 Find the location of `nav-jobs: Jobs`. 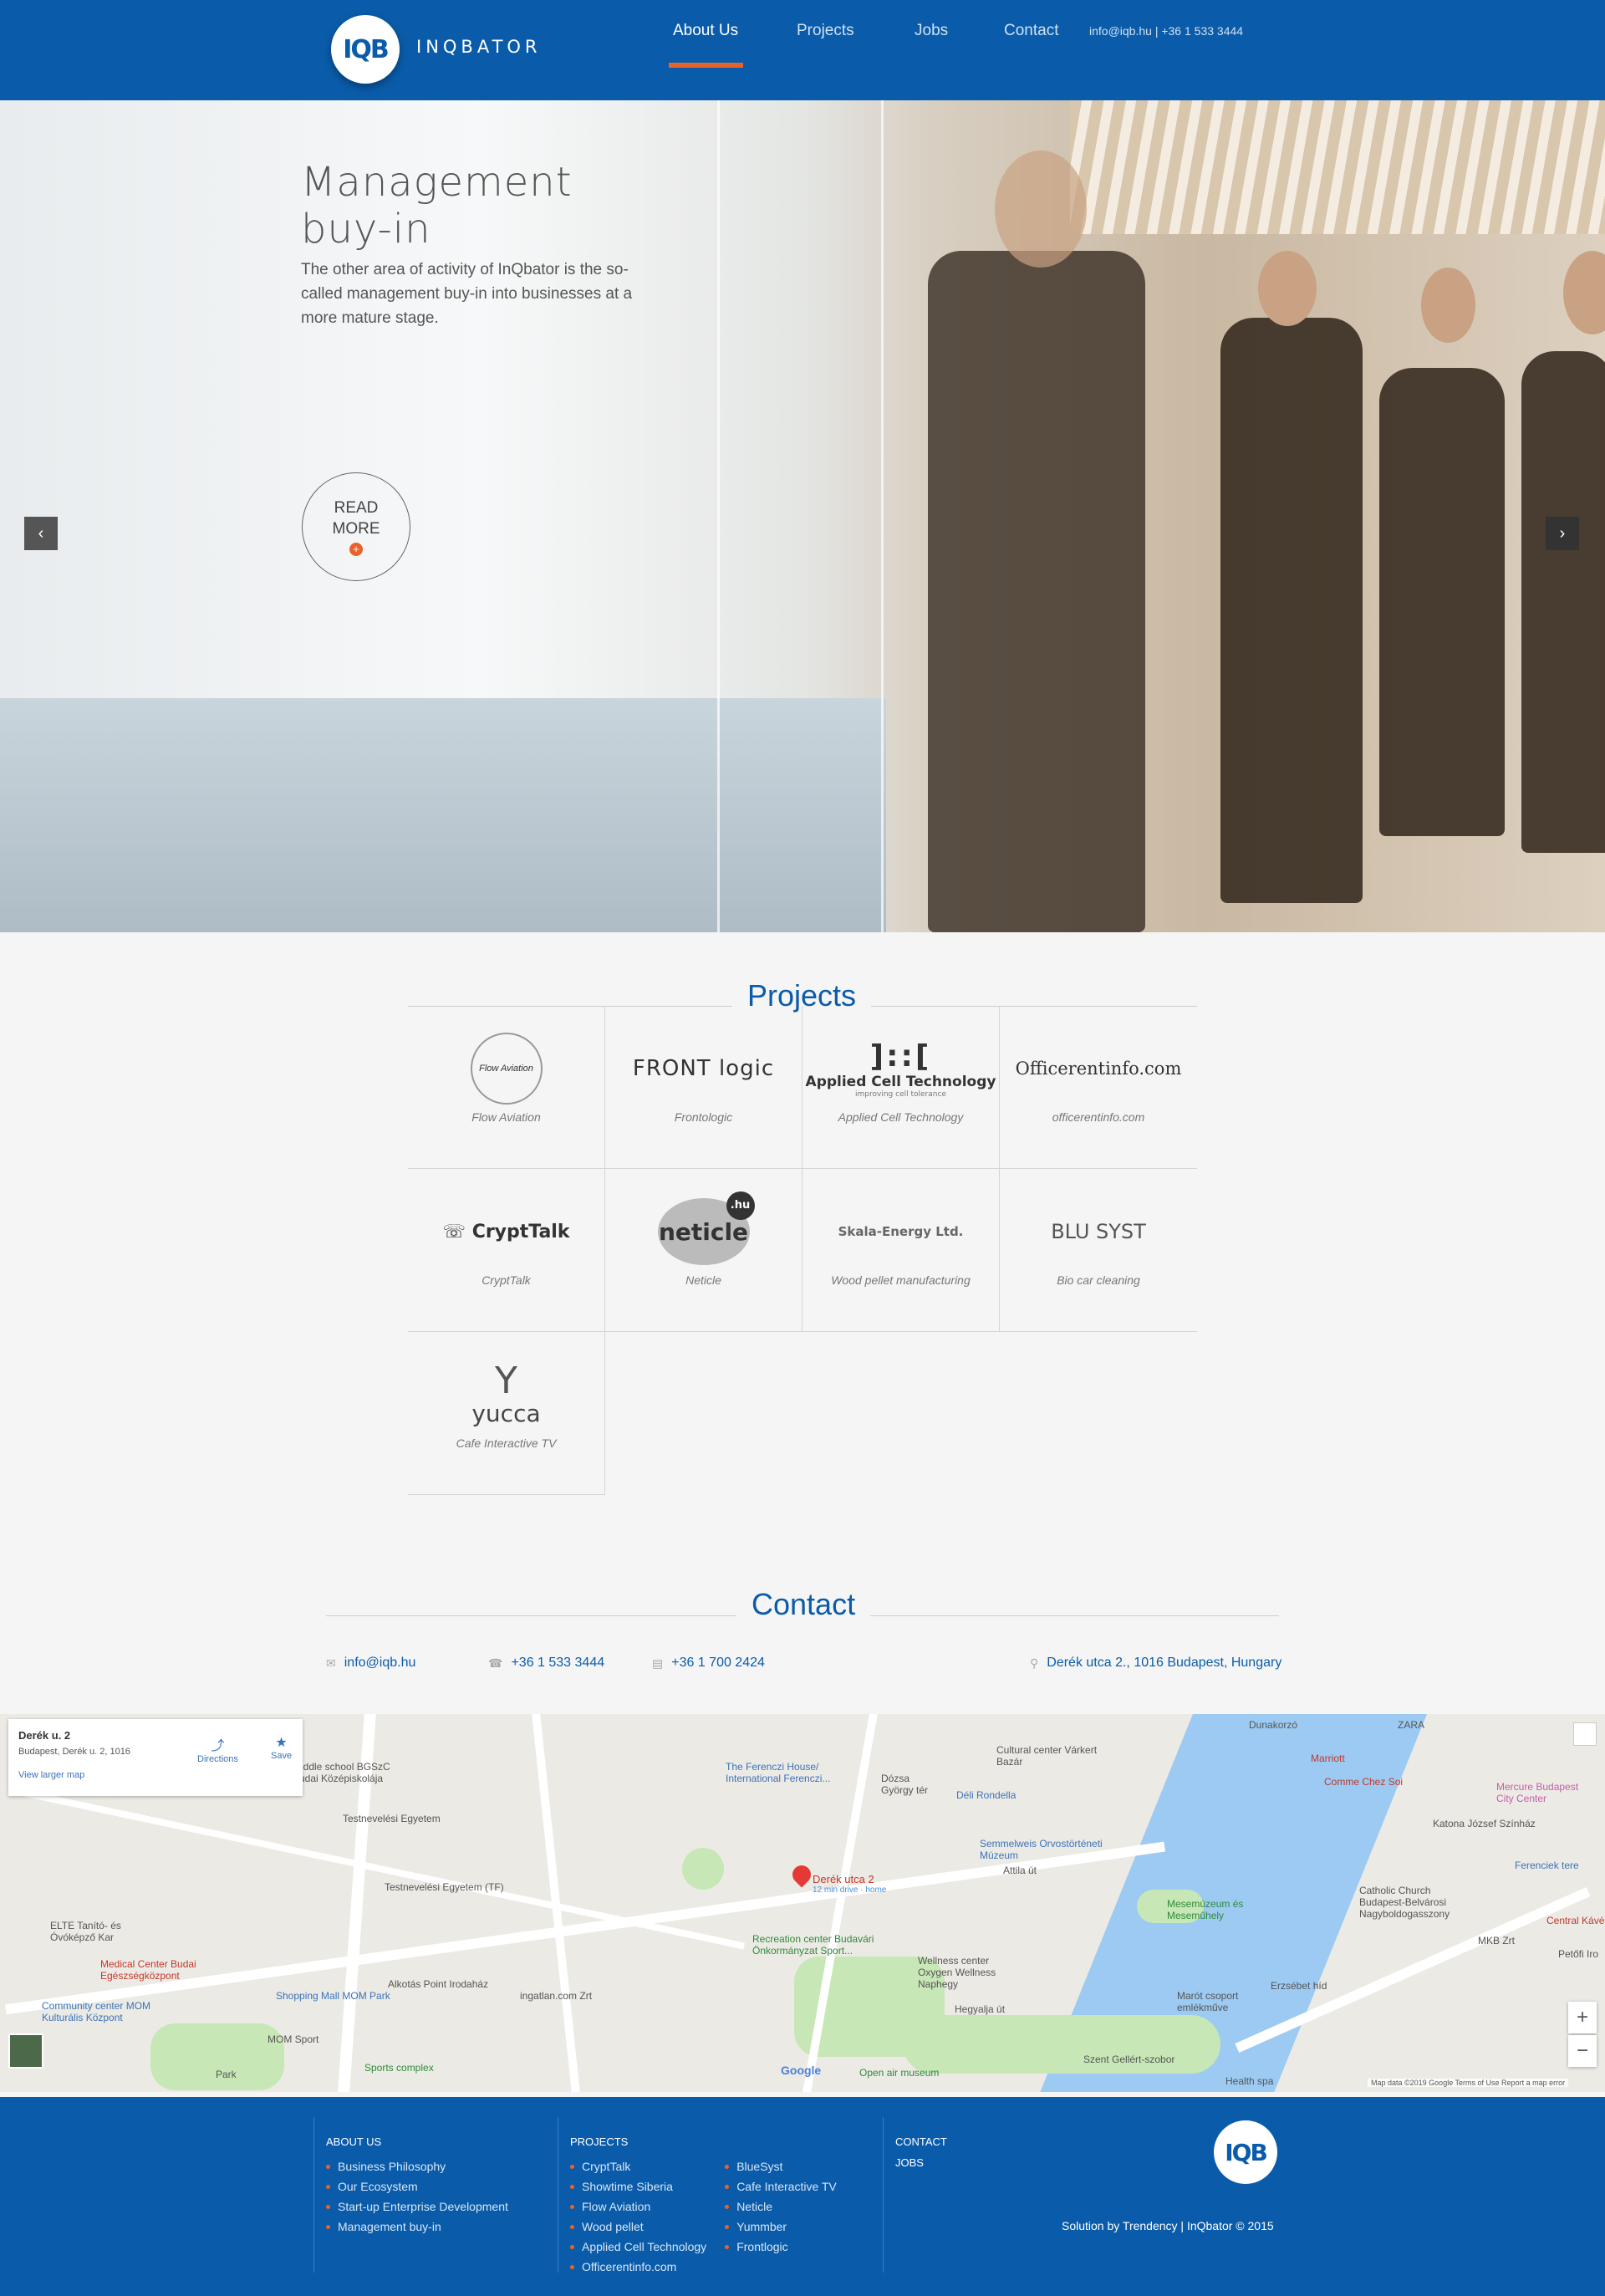

nav-jobs: Jobs is located at coordinates (931, 31).